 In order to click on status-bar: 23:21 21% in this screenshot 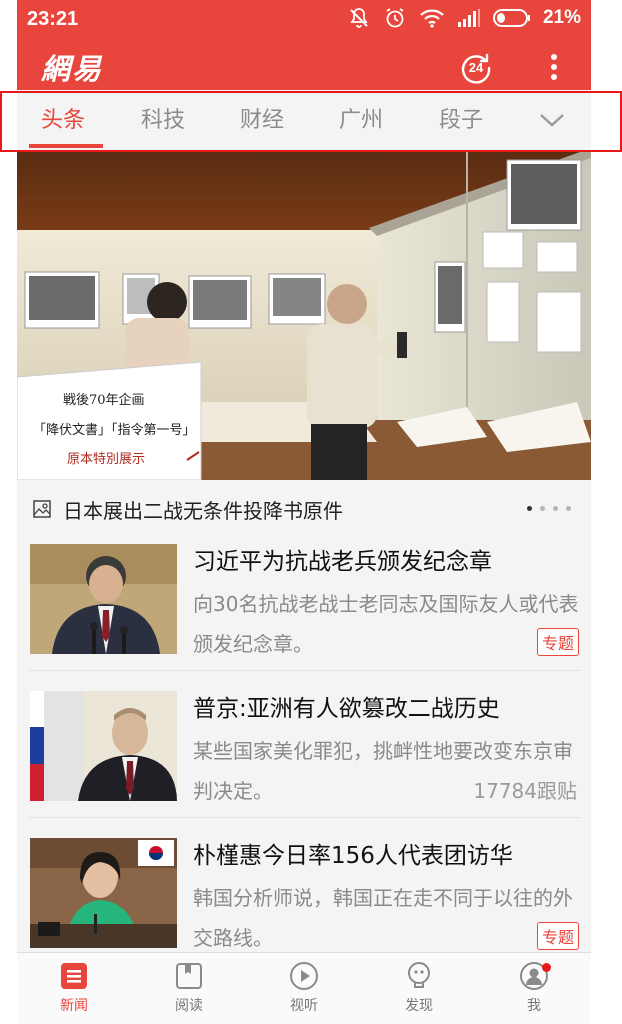, I will do `click(304, 20)`.